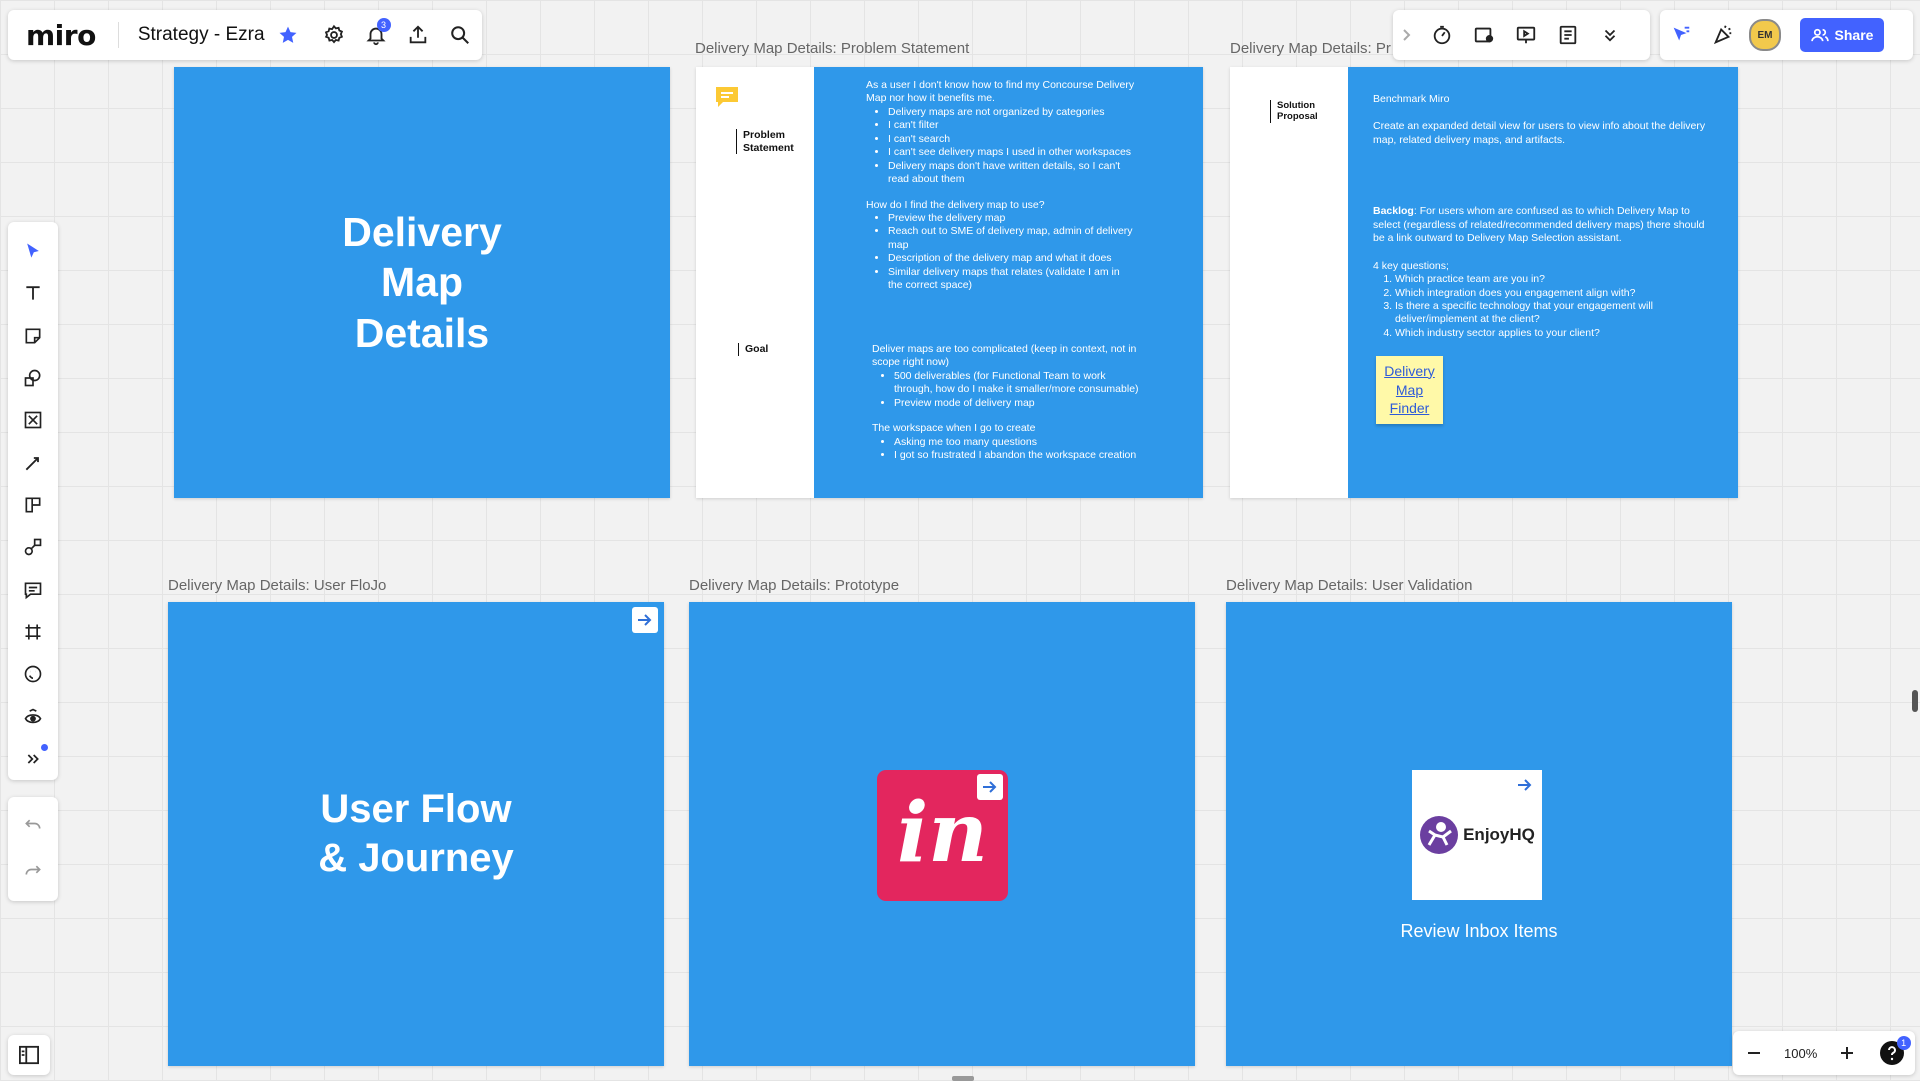  I want to click on board-panel-toggle-icon, so click(29, 1055).